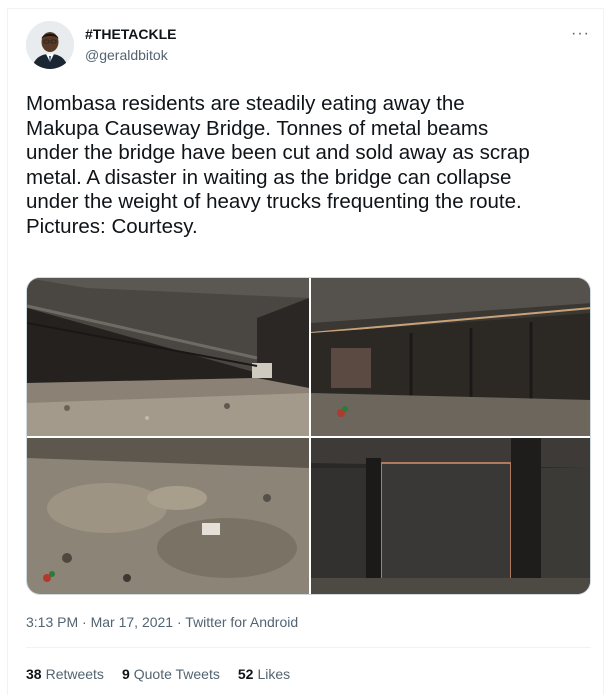  I want to click on tweet-time: 3:13 PM, so click(52, 622).